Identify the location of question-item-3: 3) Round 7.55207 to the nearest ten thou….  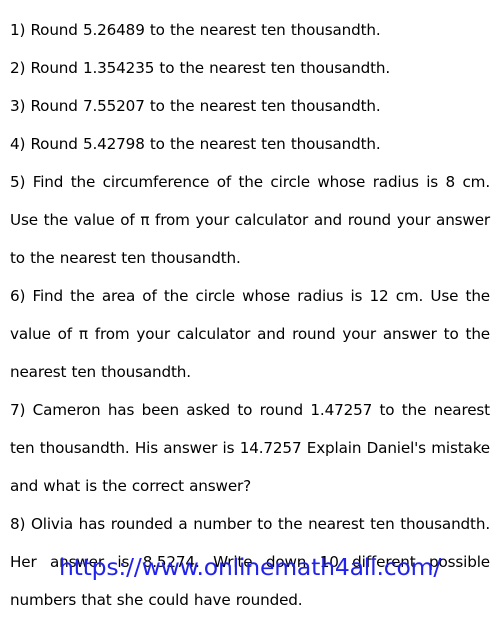
(195, 106).